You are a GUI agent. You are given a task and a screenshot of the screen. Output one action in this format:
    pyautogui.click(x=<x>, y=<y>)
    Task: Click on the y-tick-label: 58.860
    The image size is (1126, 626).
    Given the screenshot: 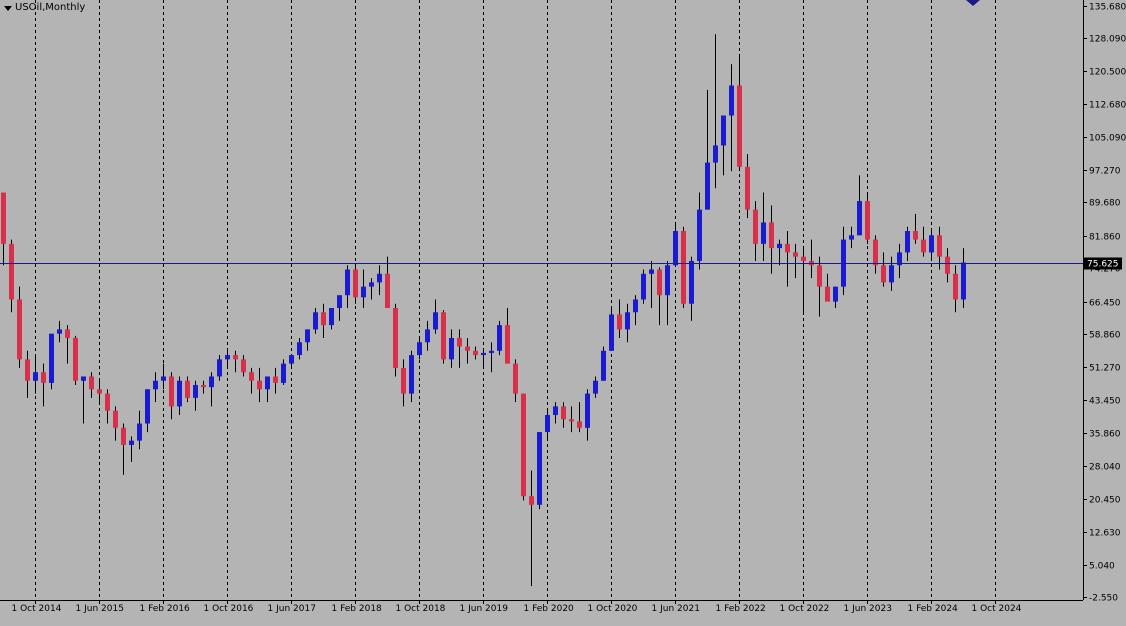 What is the action you would take?
    pyautogui.click(x=1105, y=336)
    